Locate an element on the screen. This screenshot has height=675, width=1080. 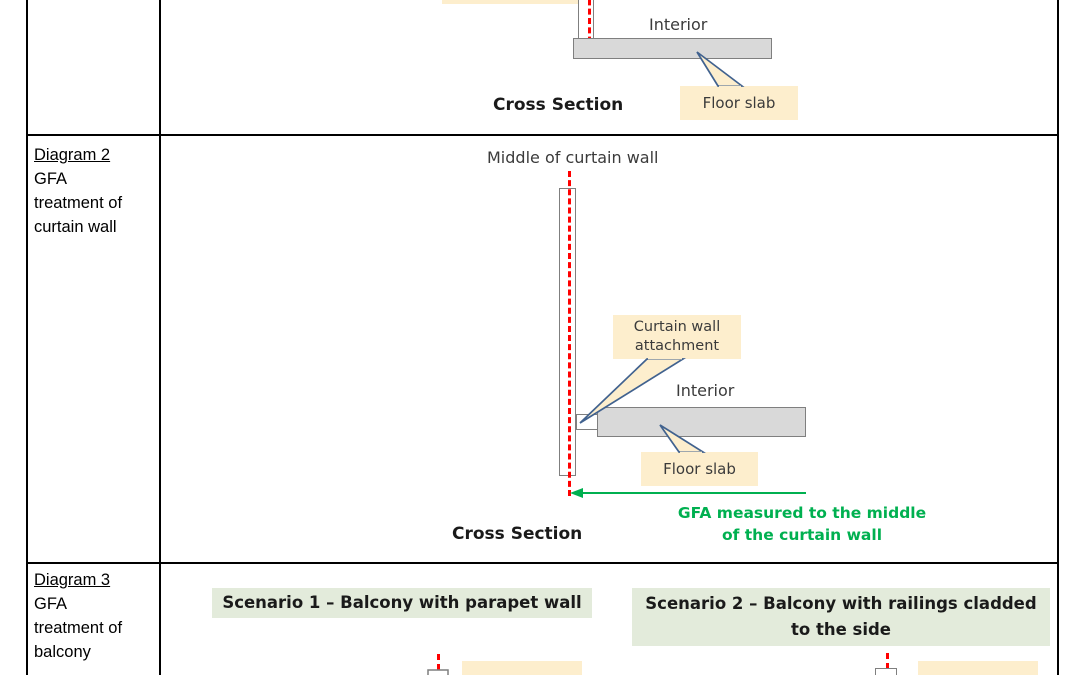
floor-slab-diagram2 is located at coordinates (701, 422).